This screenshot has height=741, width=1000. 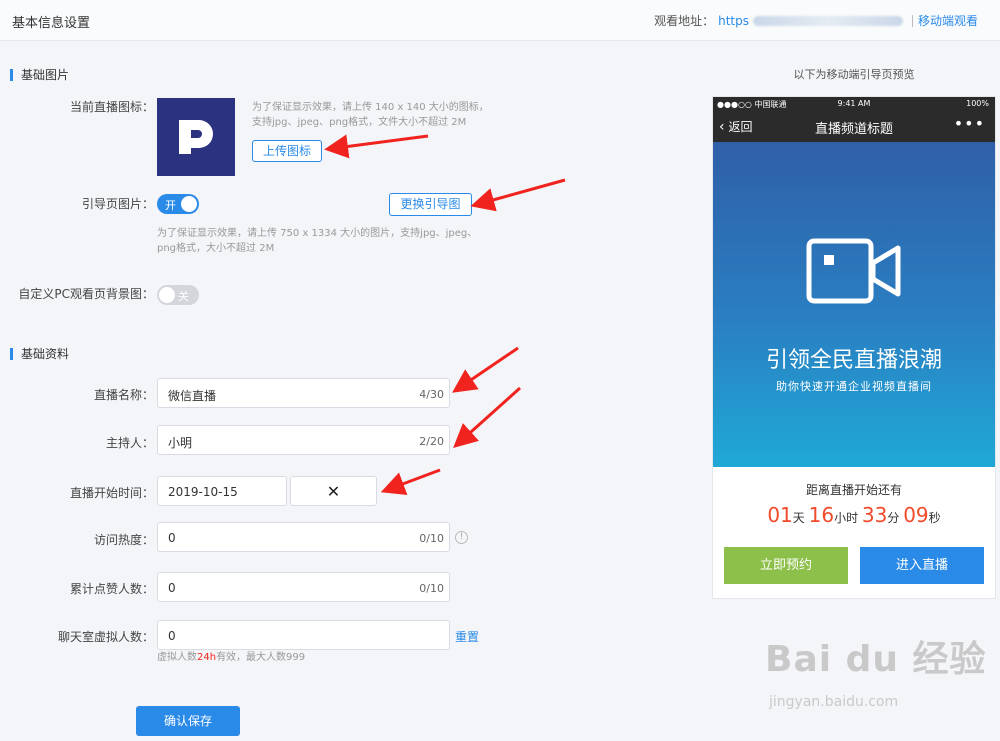 I want to click on watch-address: 观看地址： https 移动端观看, so click(x=816, y=20).